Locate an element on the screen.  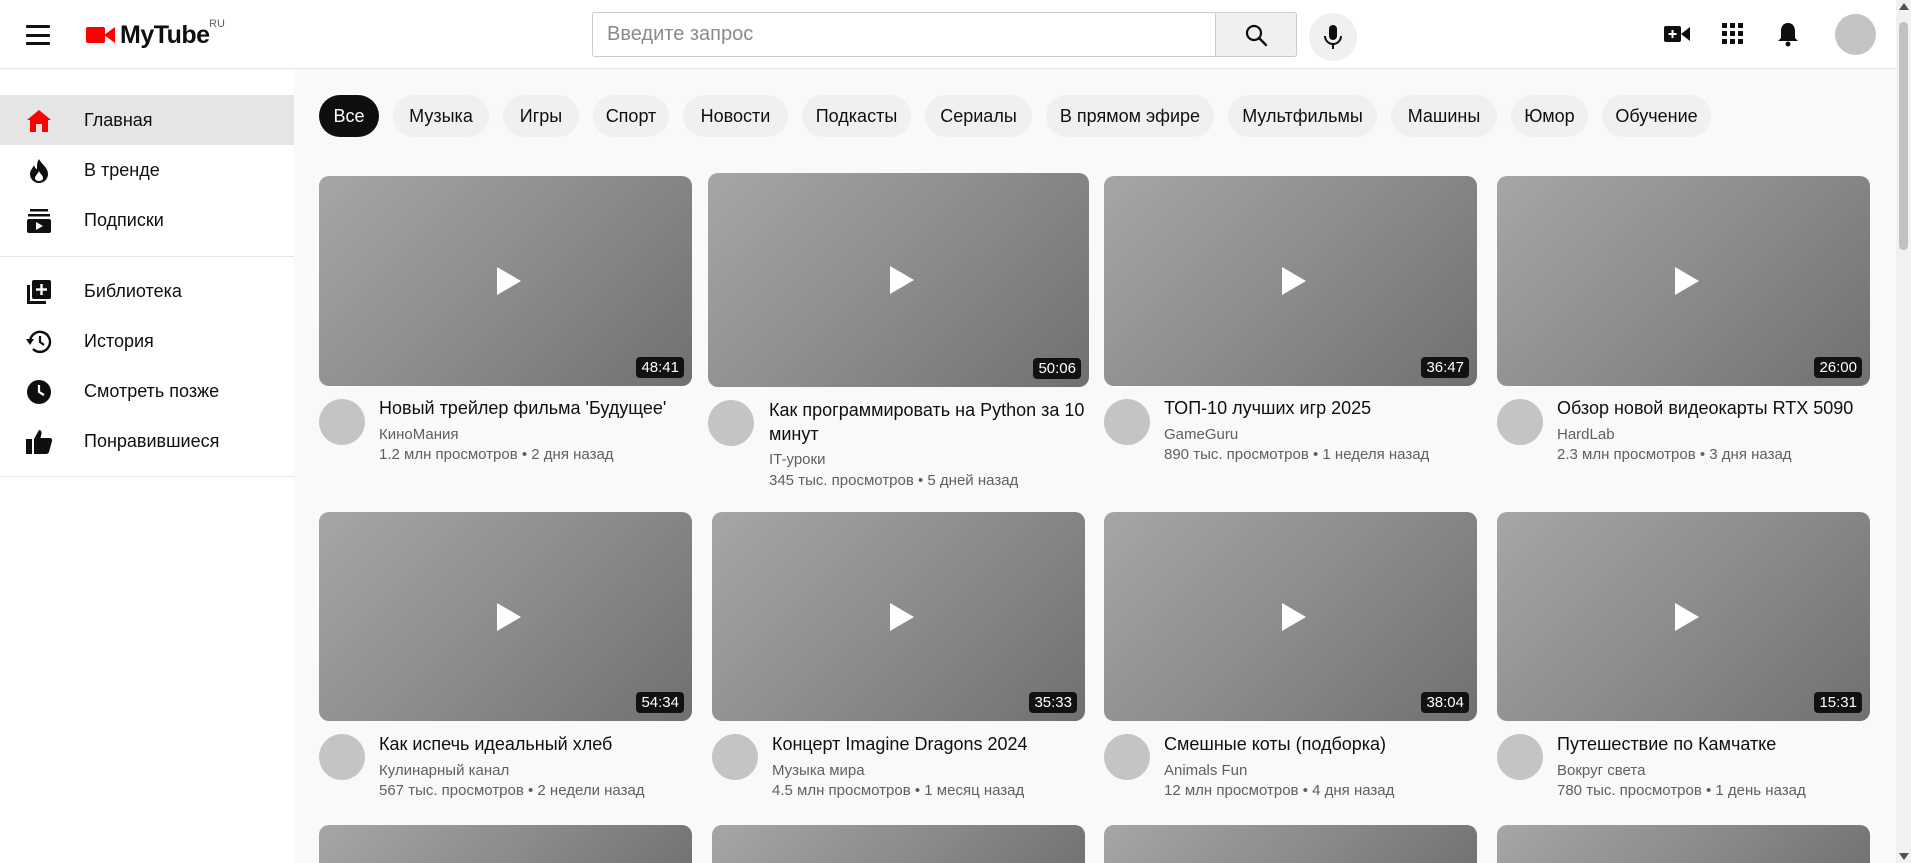
sidebar-item-label: Подписки is located at coordinates (124, 219).